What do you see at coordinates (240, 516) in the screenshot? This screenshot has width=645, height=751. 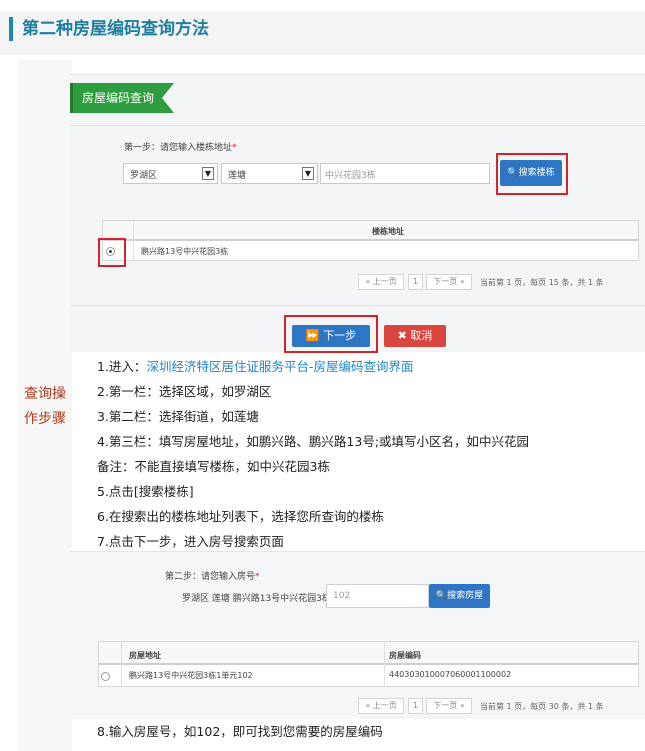 I see `step-item: 6.在搜索出的楼栋地址列表下，选择您所查询的楼栋` at bounding box center [240, 516].